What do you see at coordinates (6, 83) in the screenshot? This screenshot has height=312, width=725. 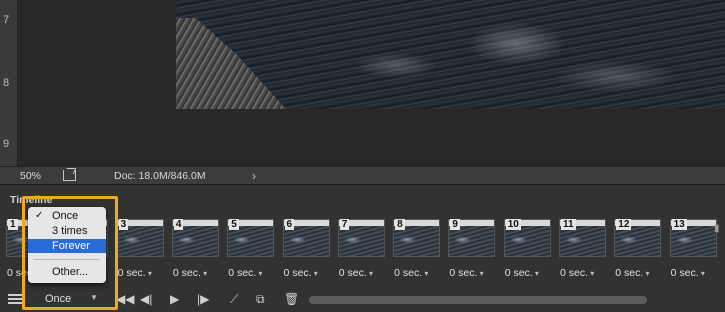 I see `ruler-mark: 8` at bounding box center [6, 83].